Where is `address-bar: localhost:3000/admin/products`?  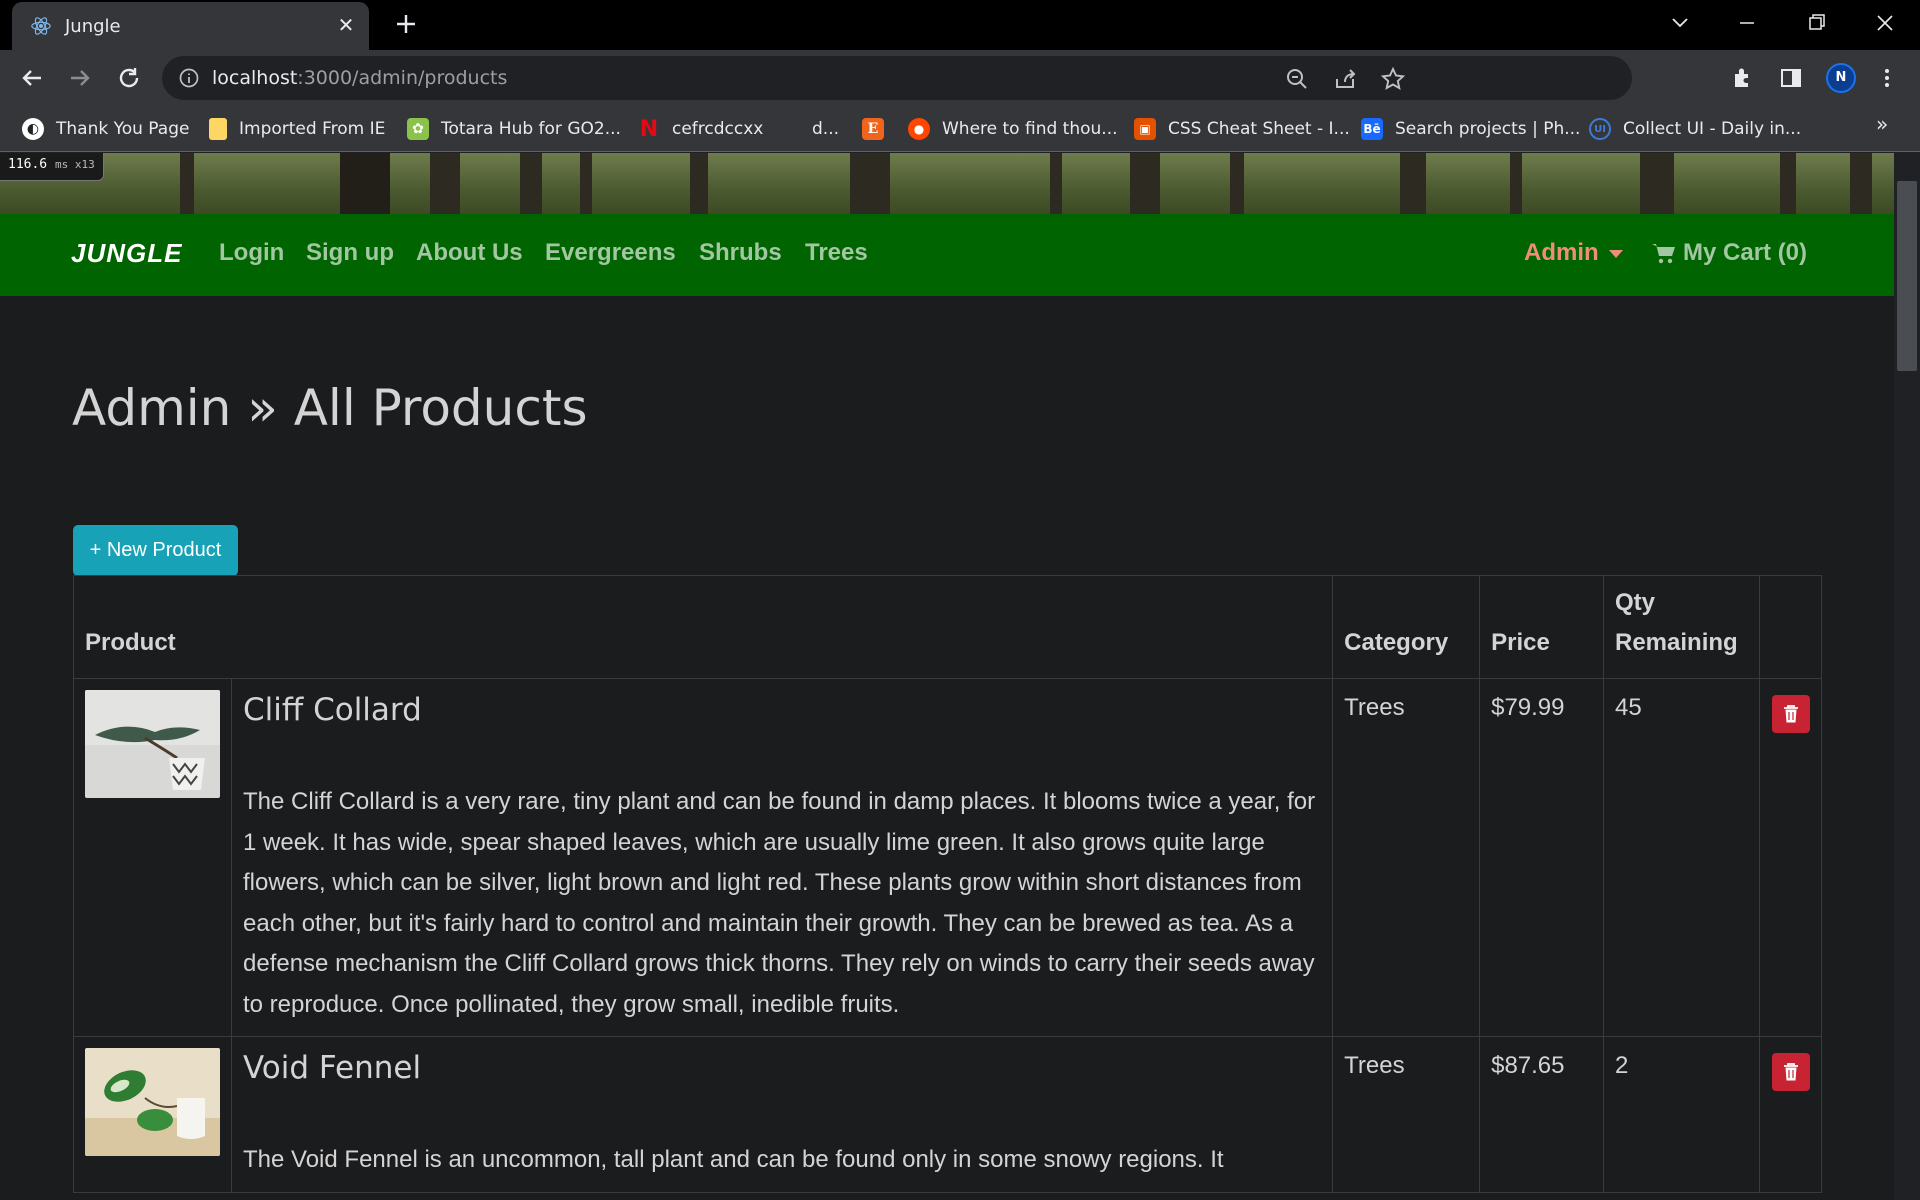 address-bar: localhost:3000/admin/products is located at coordinates (897, 78).